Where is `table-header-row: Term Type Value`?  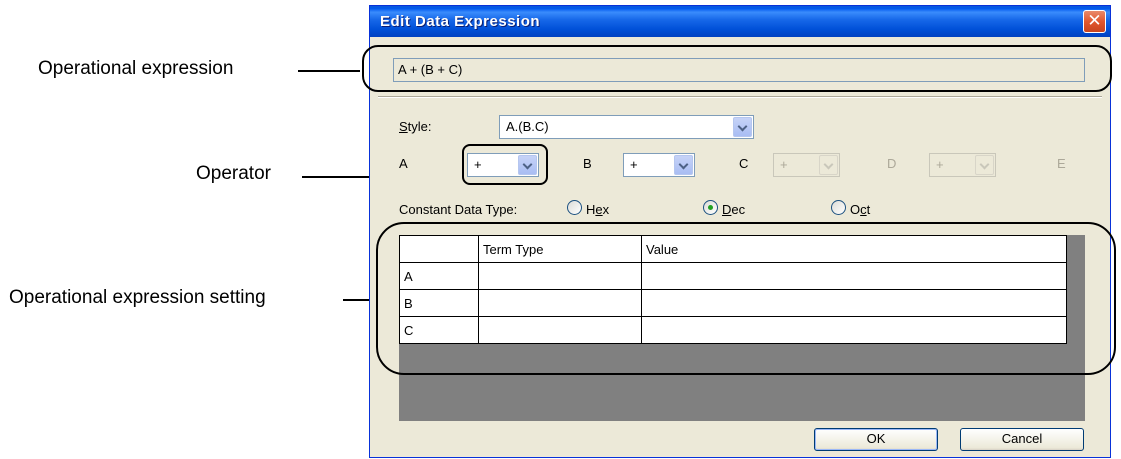
table-header-row: Term Type Value is located at coordinates (733, 249).